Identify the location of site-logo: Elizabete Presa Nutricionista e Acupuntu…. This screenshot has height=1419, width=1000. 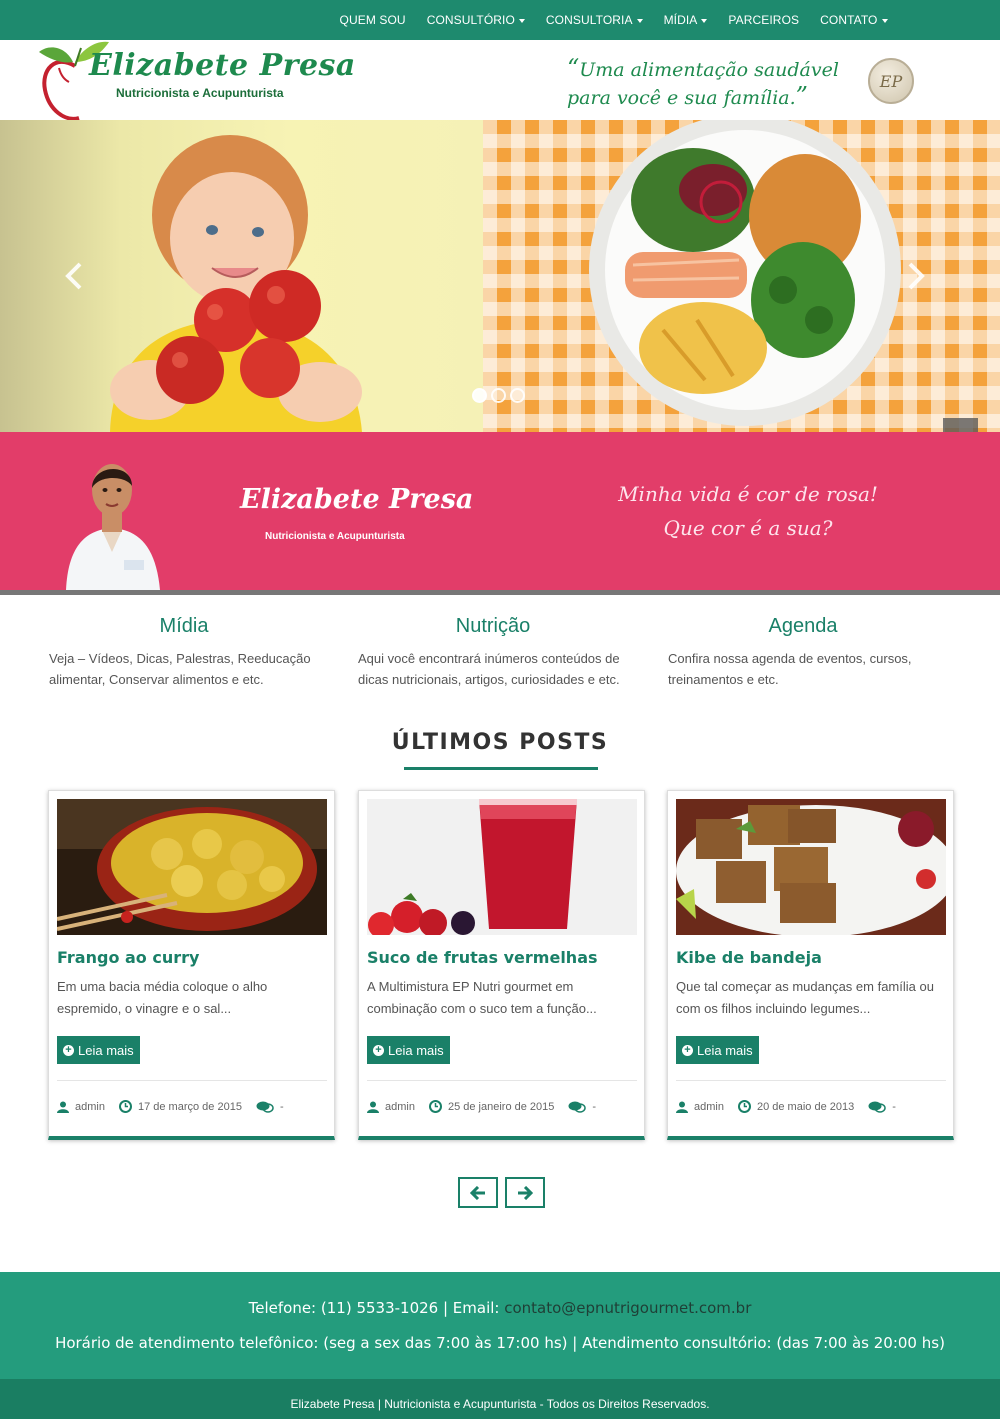
(195, 80).